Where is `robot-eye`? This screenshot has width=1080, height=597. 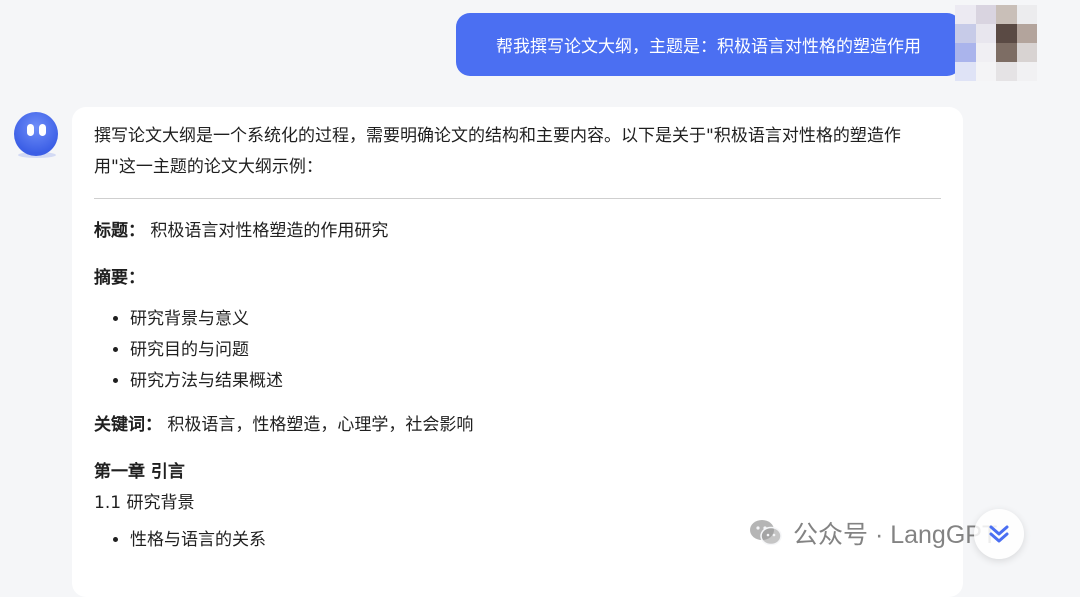
robot-eye is located at coordinates (42, 130).